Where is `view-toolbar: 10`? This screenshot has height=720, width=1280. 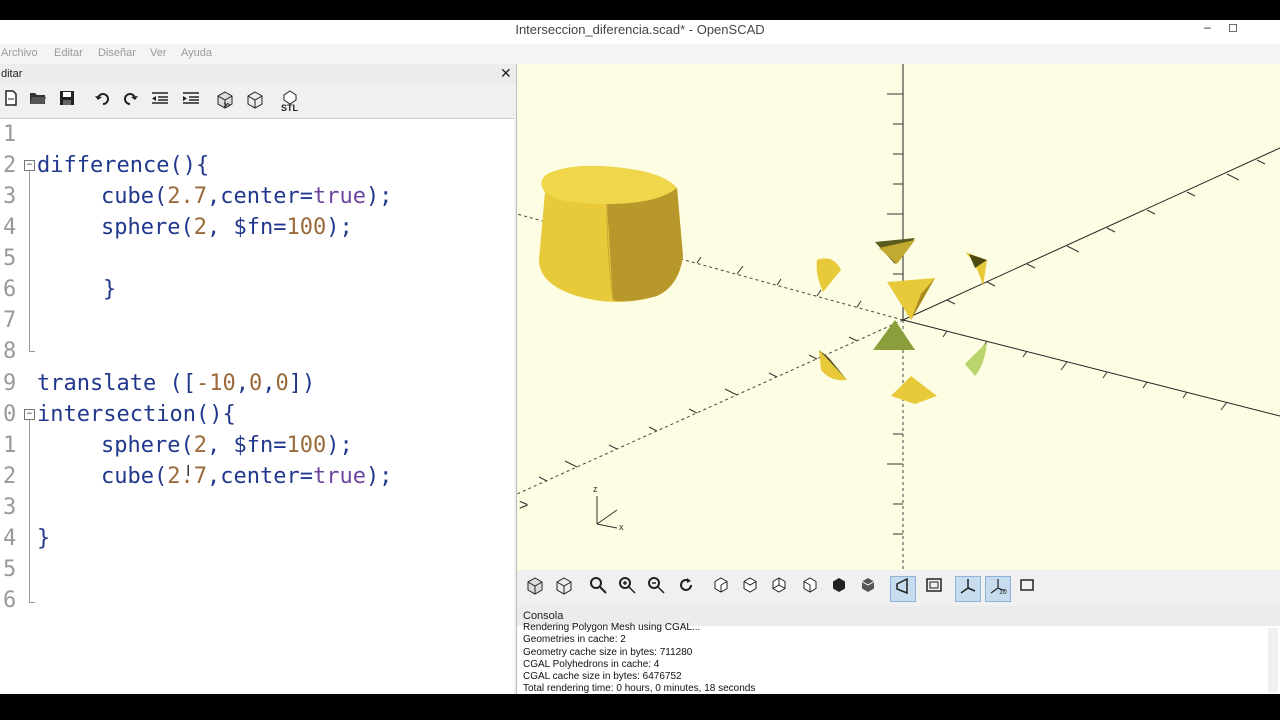
view-toolbar: 10 is located at coordinates (898, 588).